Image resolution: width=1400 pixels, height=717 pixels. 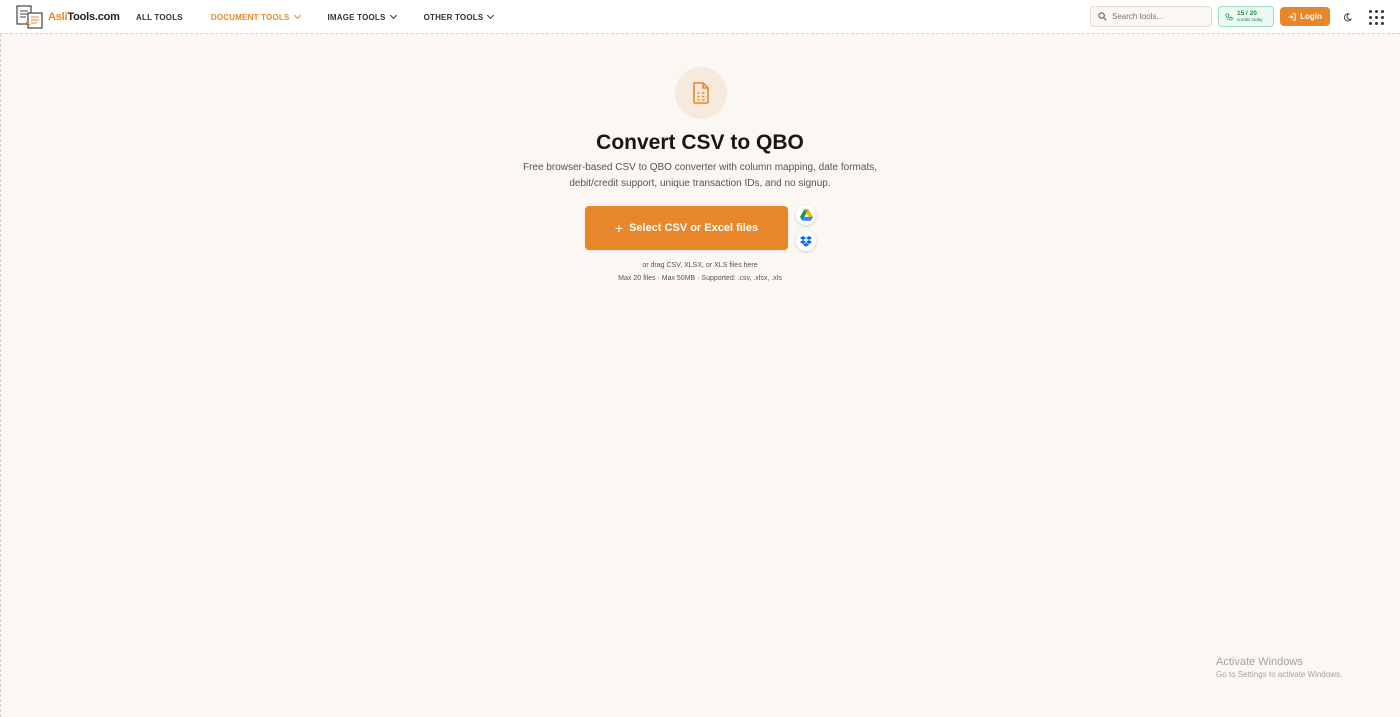 What do you see at coordinates (619, 228) in the screenshot?
I see `plus-icon: +` at bounding box center [619, 228].